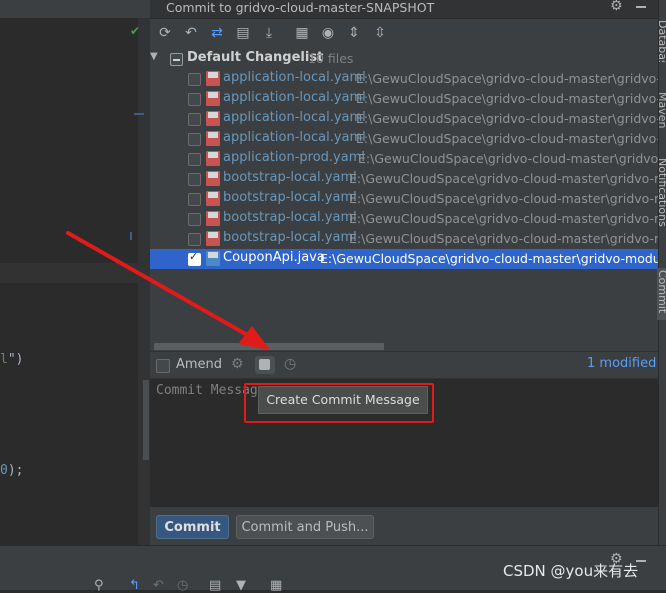 The width and height of the screenshot is (666, 593). I want to click on rollback-icon: ↶, so click(191, 33).